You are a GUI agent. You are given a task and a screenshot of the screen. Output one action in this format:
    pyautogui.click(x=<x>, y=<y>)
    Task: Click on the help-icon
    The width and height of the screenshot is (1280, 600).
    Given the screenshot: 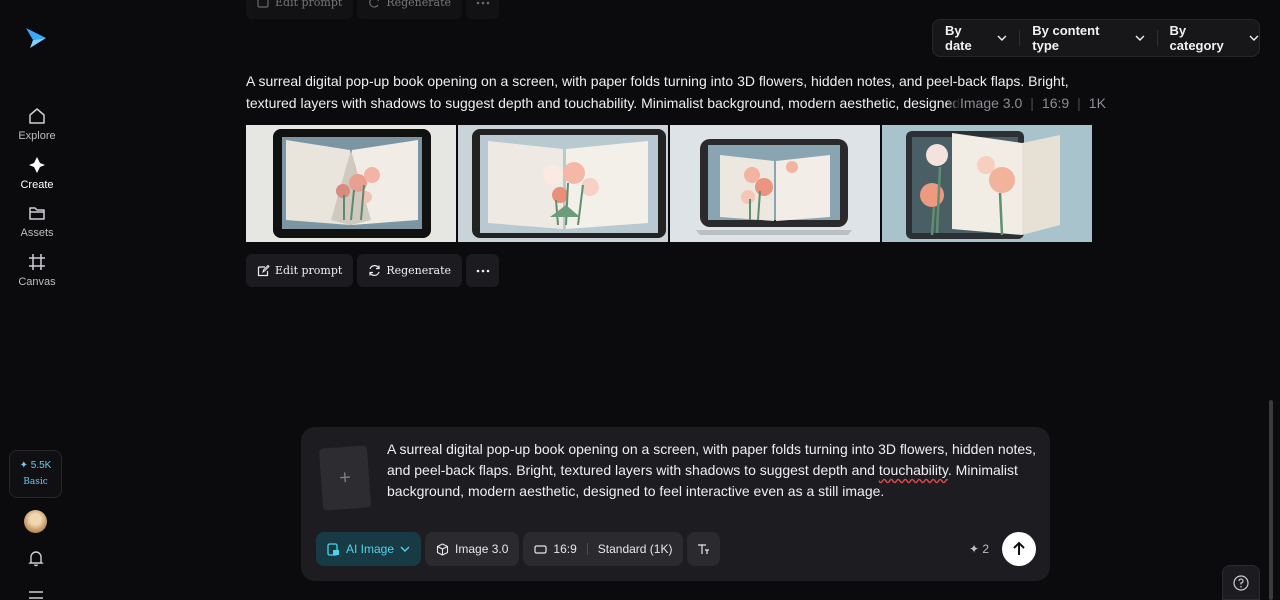 What is the action you would take?
    pyautogui.click(x=1241, y=582)
    